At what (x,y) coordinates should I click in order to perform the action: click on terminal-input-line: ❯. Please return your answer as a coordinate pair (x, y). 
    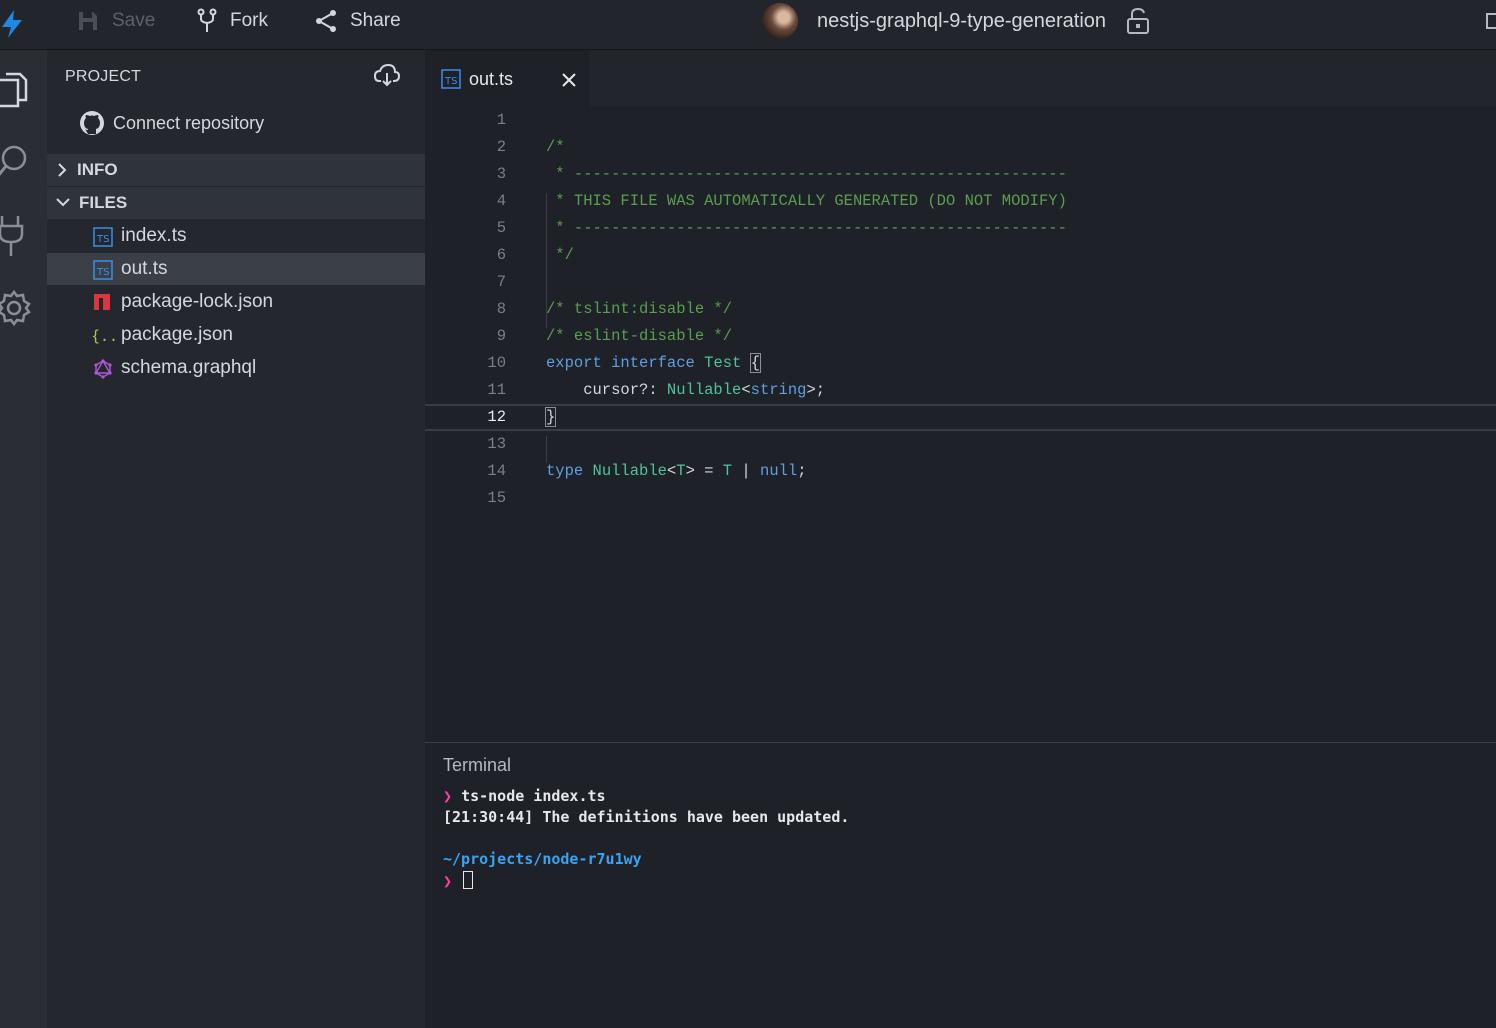
    Looking at the image, I should click on (646, 881).